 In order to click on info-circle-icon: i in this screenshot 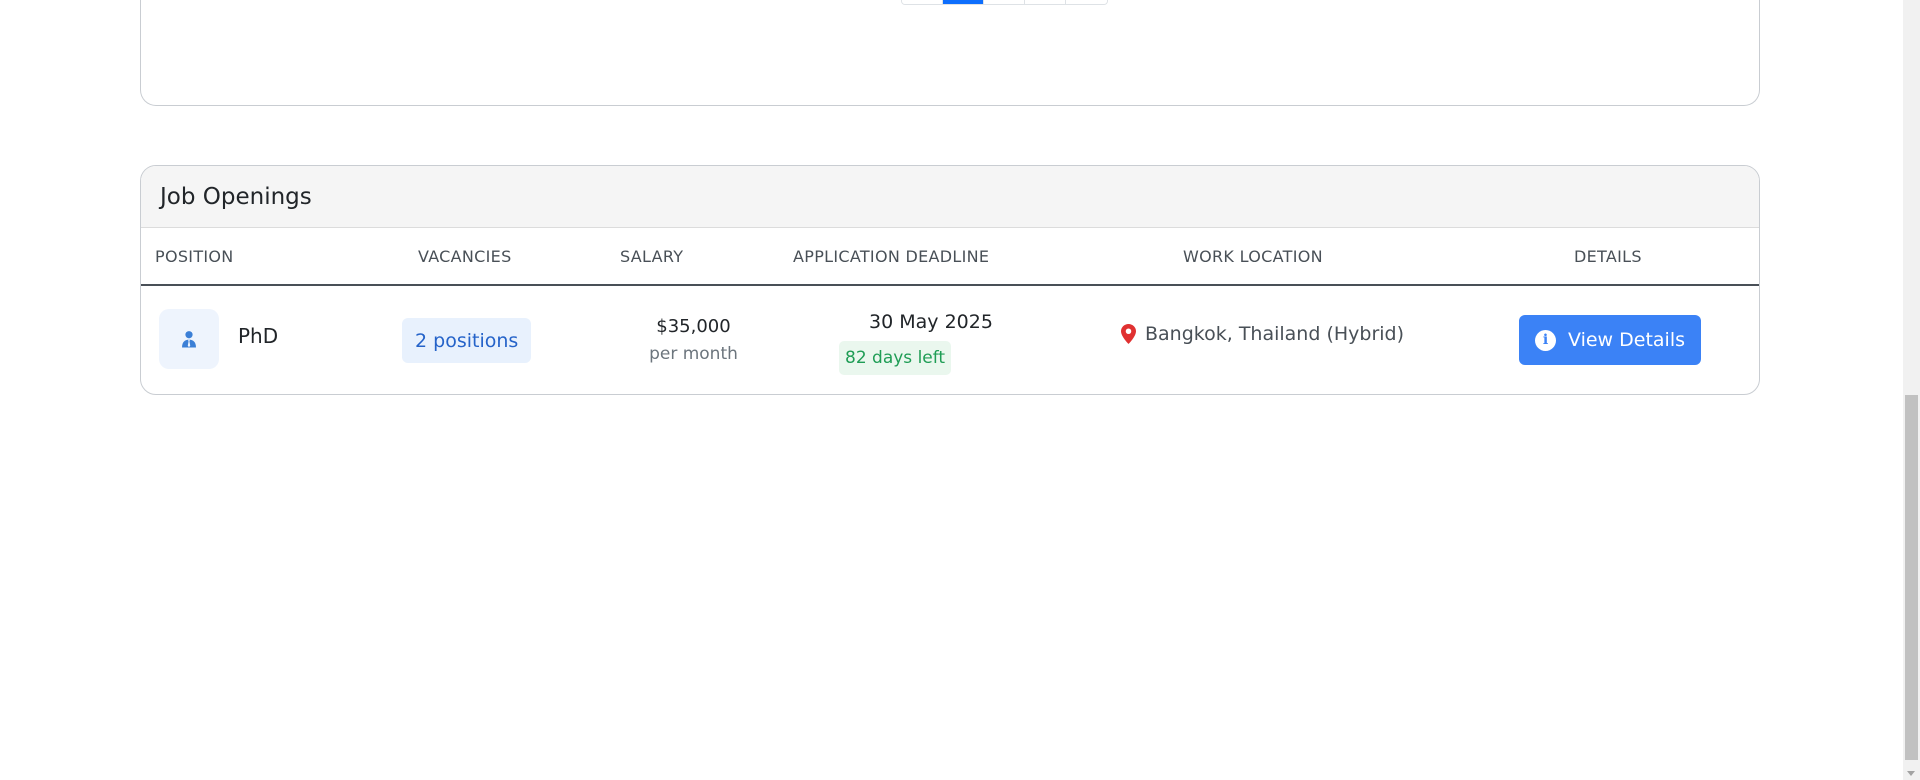, I will do `click(1545, 340)`.